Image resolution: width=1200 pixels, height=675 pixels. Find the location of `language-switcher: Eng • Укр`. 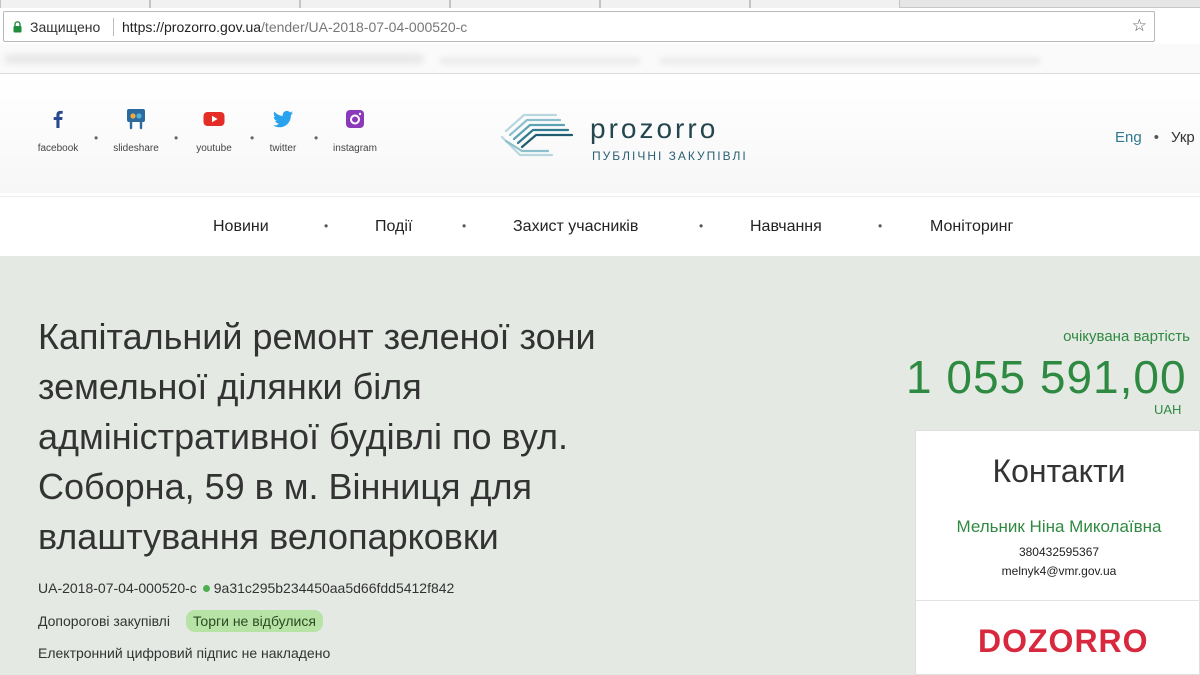

language-switcher: Eng • Укр is located at coordinates (1155, 137).